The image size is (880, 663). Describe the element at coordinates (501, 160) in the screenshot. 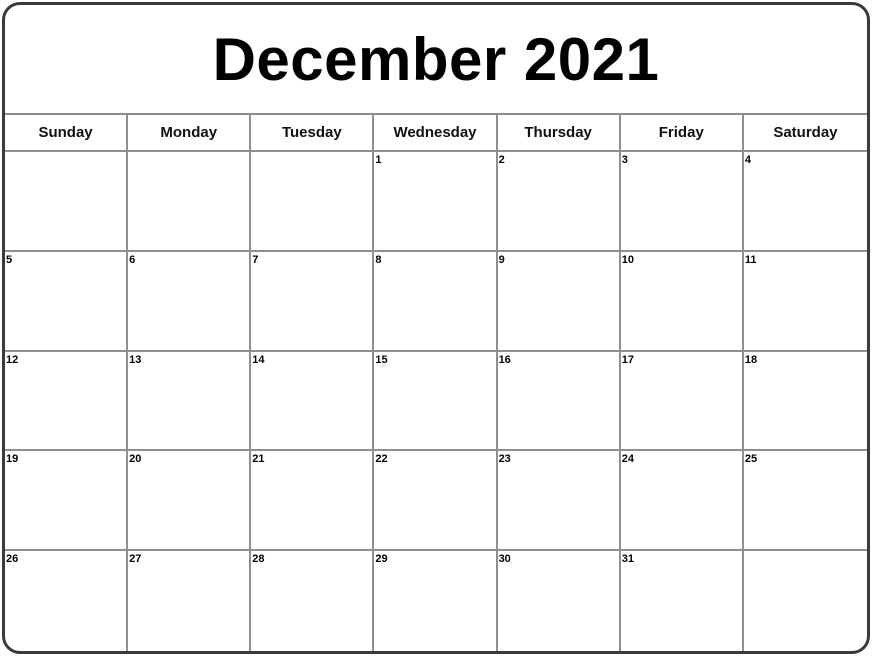

I see `day-number: 2` at that location.